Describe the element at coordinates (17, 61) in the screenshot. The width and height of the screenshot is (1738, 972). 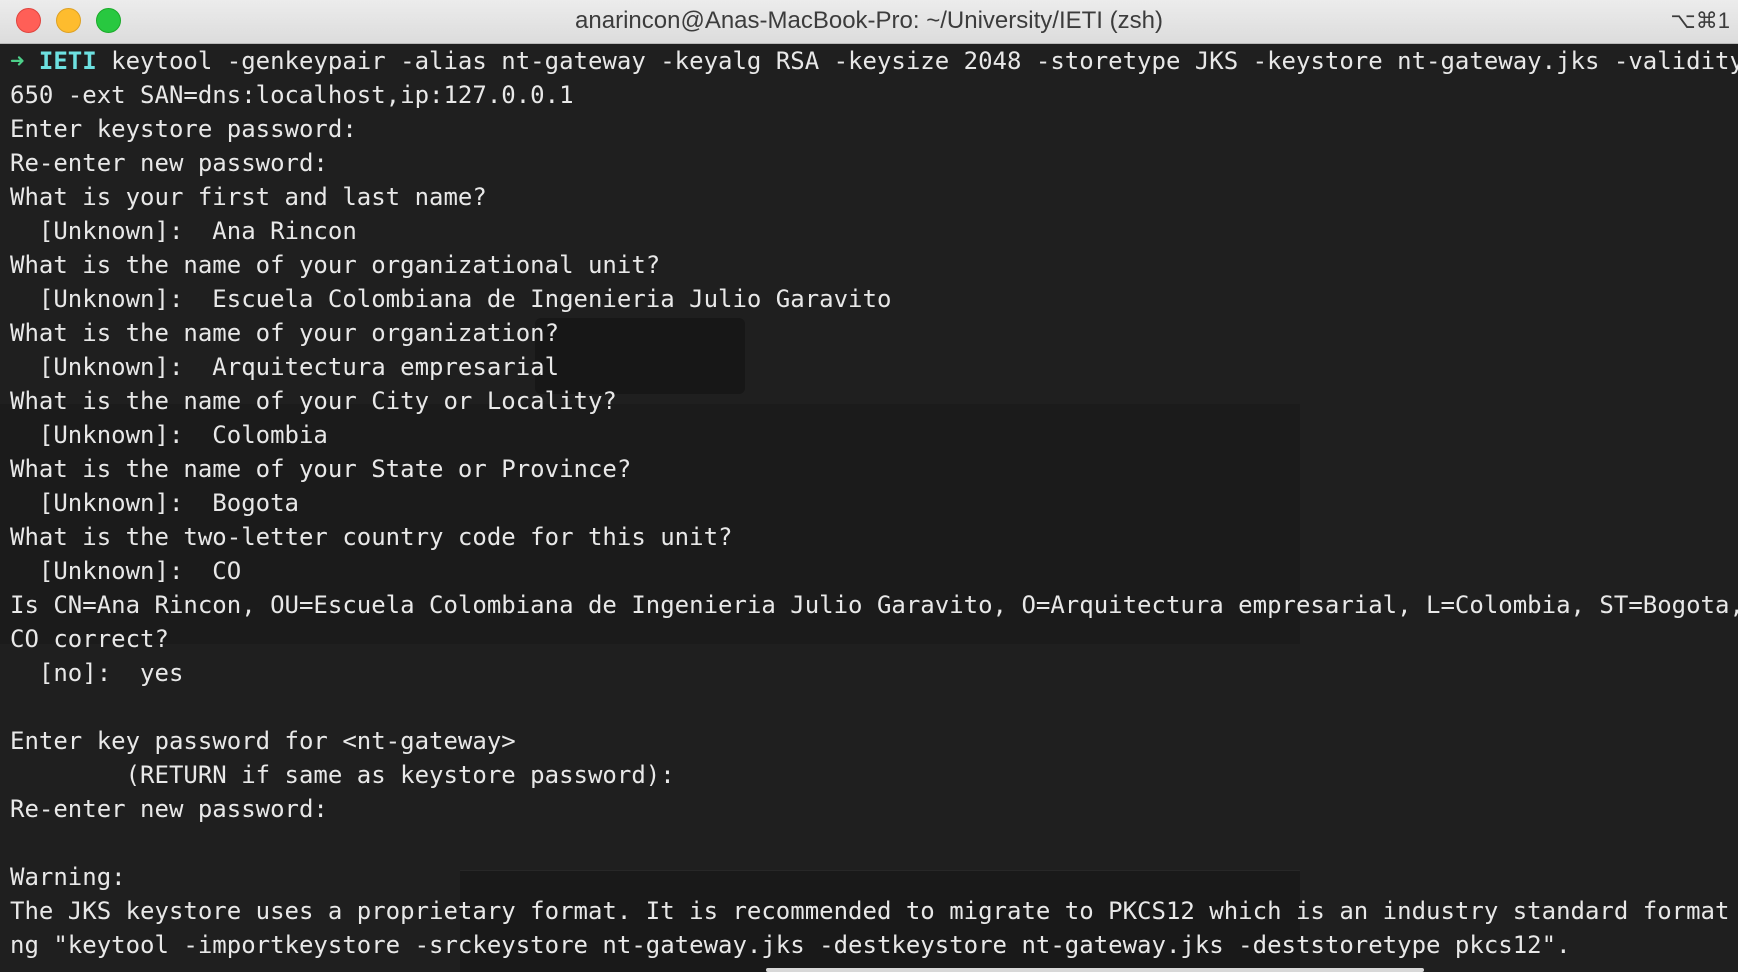
I see `prompt-arrow-icon: ➜` at that location.